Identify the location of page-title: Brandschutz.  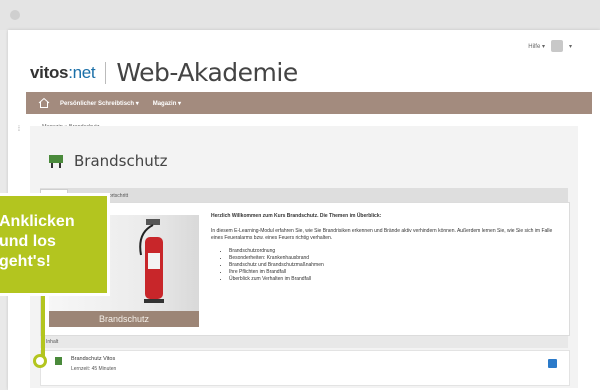
(121, 161).